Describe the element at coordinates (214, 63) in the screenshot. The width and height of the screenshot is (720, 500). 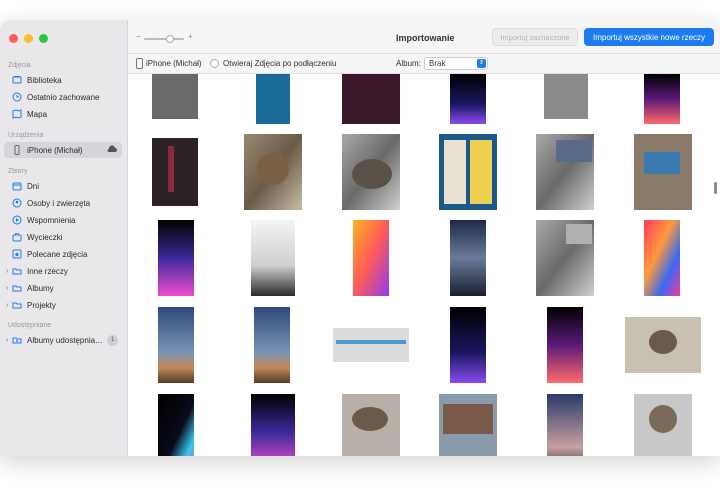
I see `open-on-connect-checkbox` at that location.